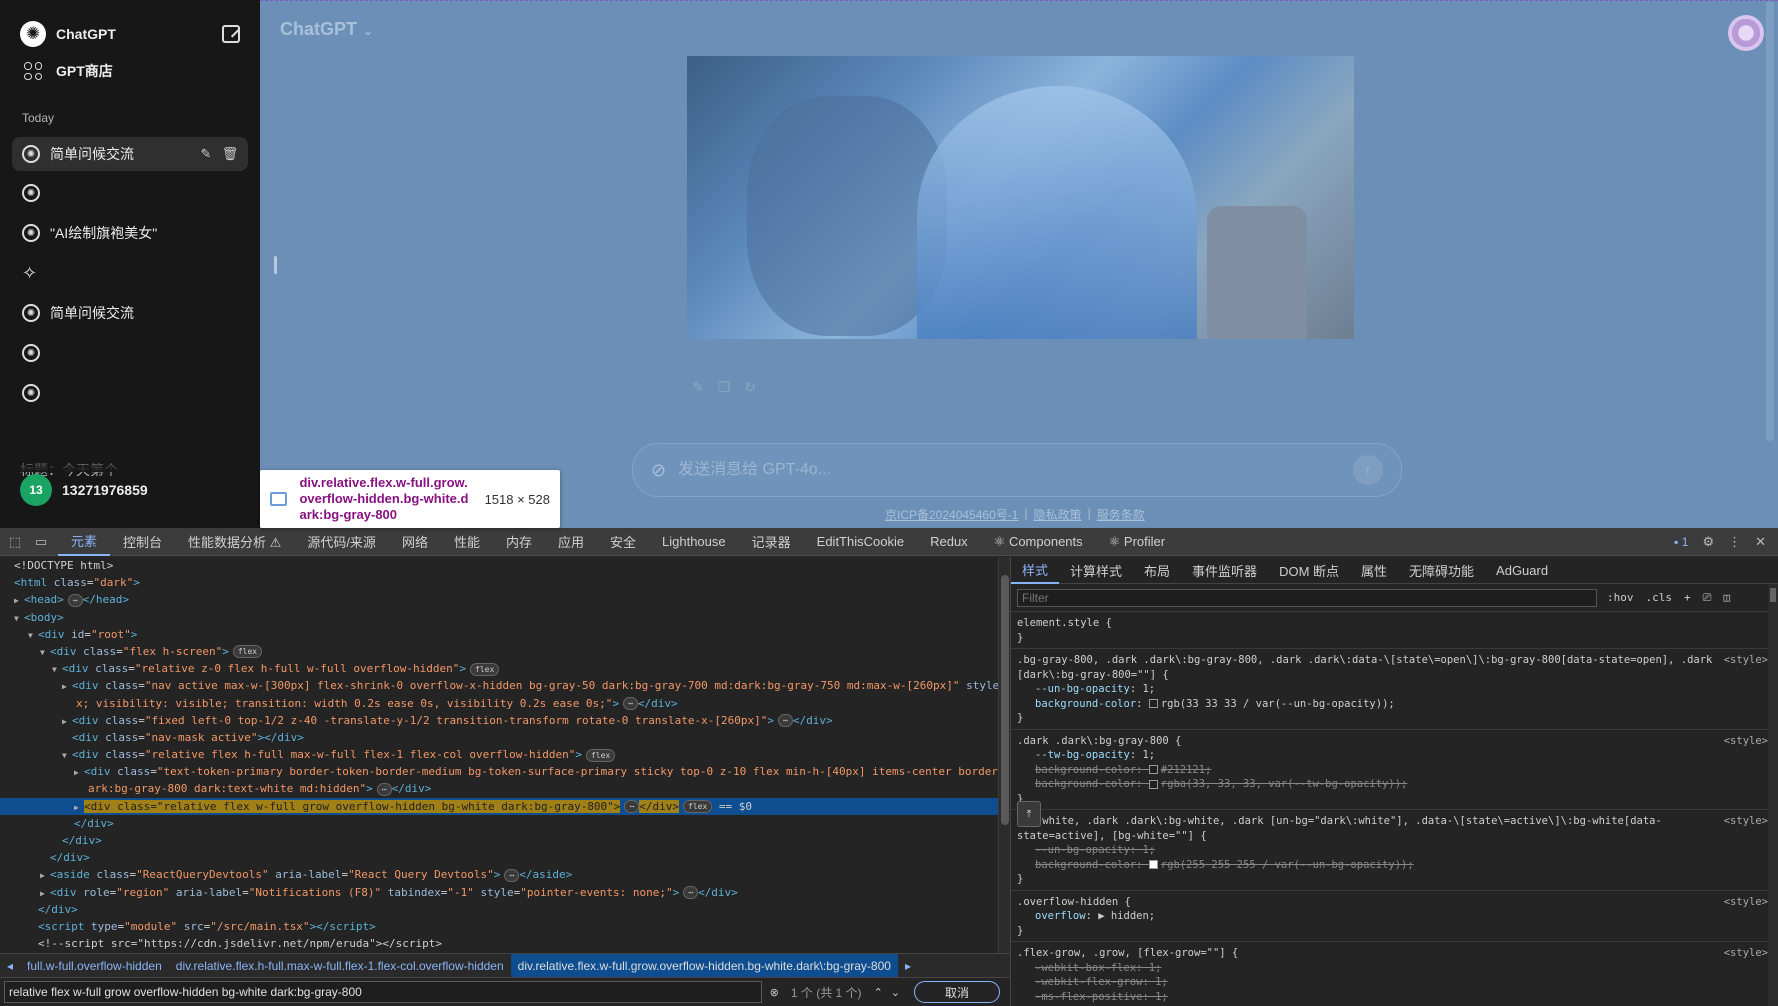 This screenshot has height=1006, width=1778. Describe the element at coordinates (341, 542) in the screenshot. I see `tab-sources: 源代码/来源` at that location.